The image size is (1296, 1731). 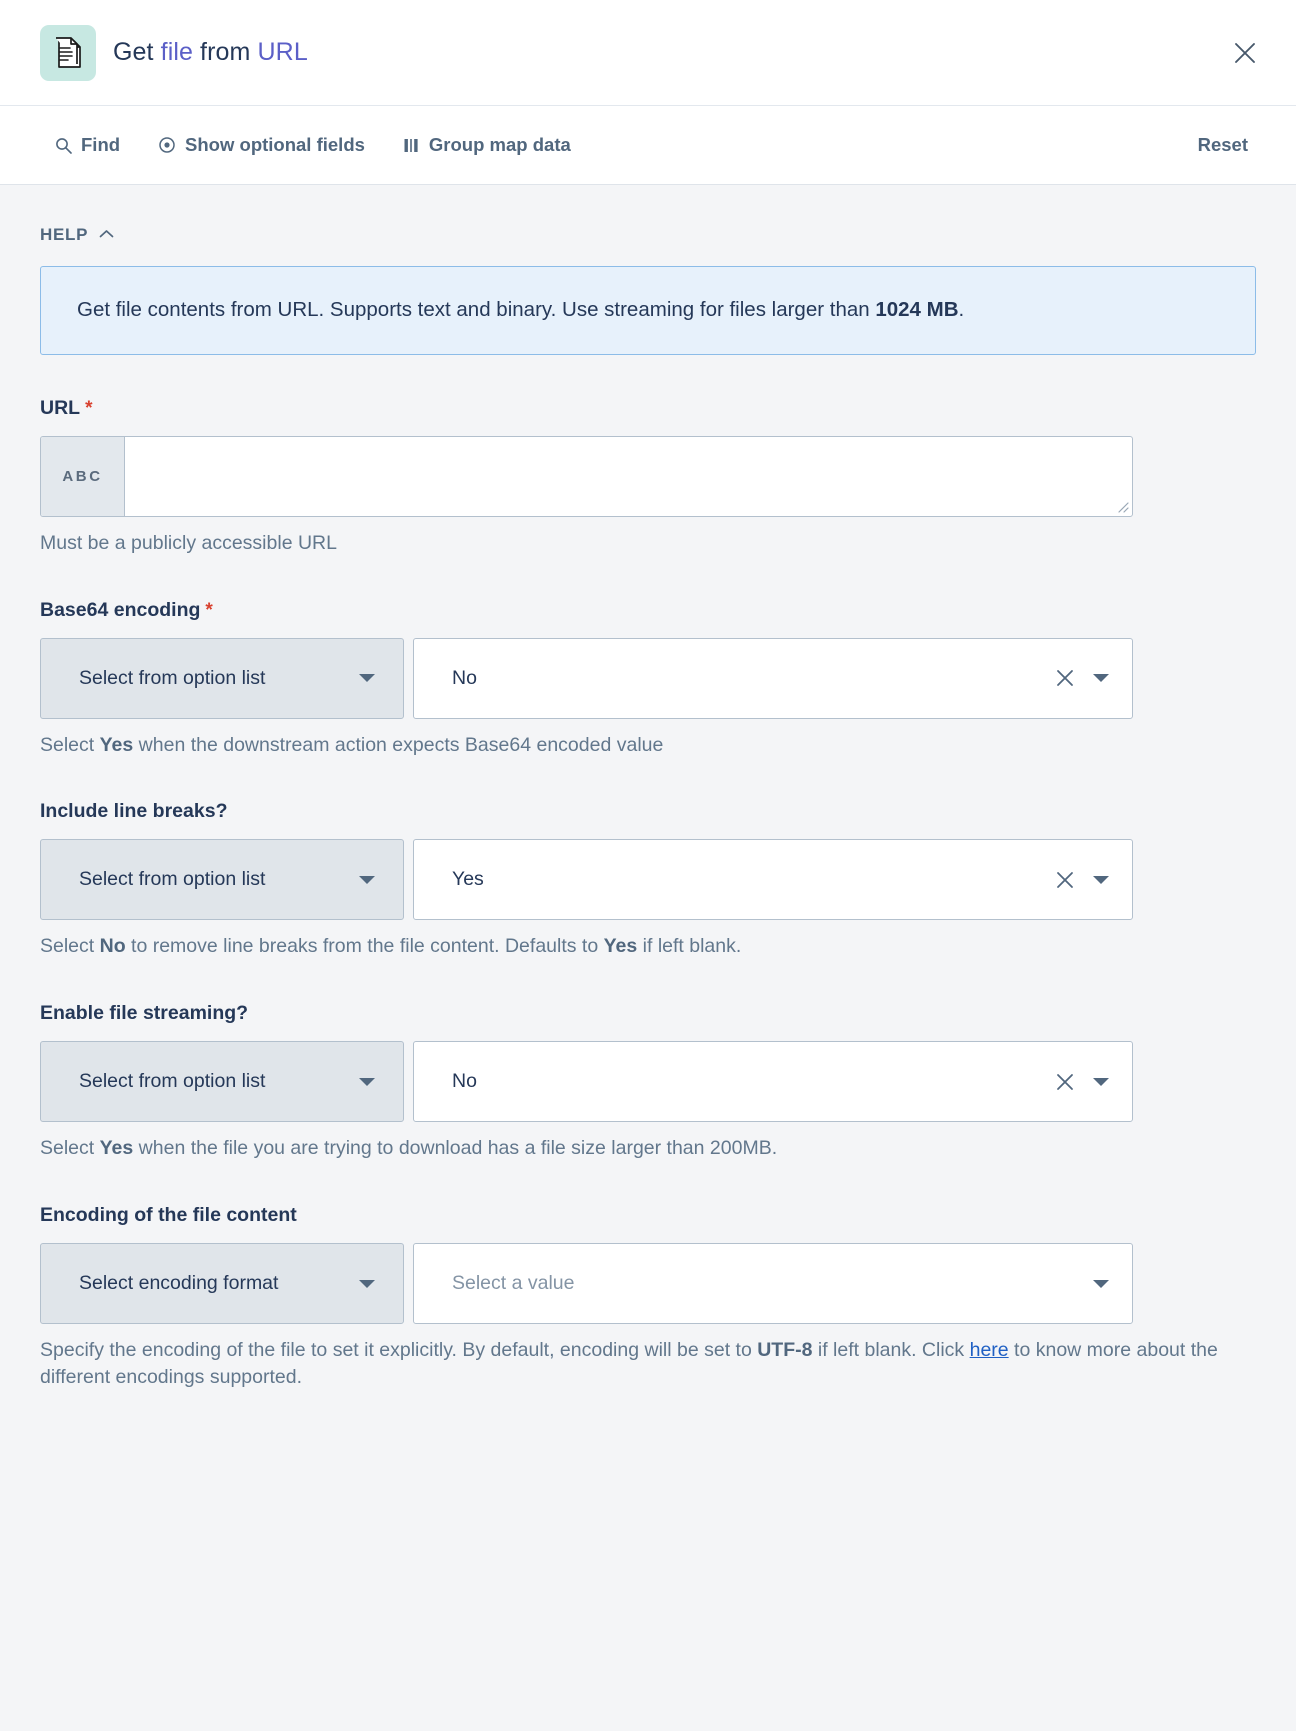 I want to click on eye-icon, so click(x=167, y=145).